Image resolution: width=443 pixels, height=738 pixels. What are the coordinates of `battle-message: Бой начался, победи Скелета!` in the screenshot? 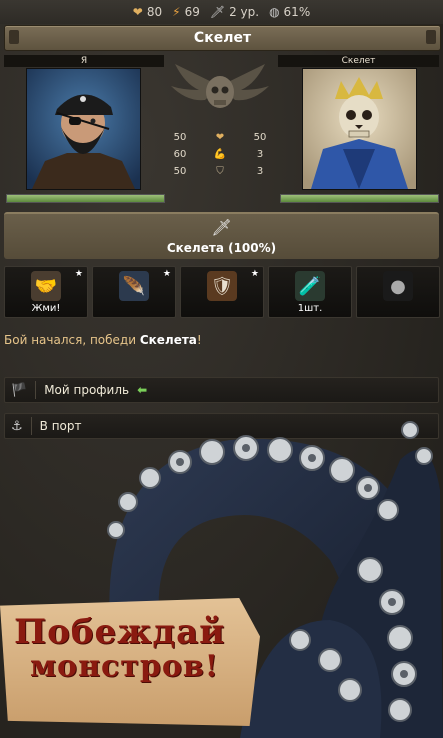 It's located at (103, 340).